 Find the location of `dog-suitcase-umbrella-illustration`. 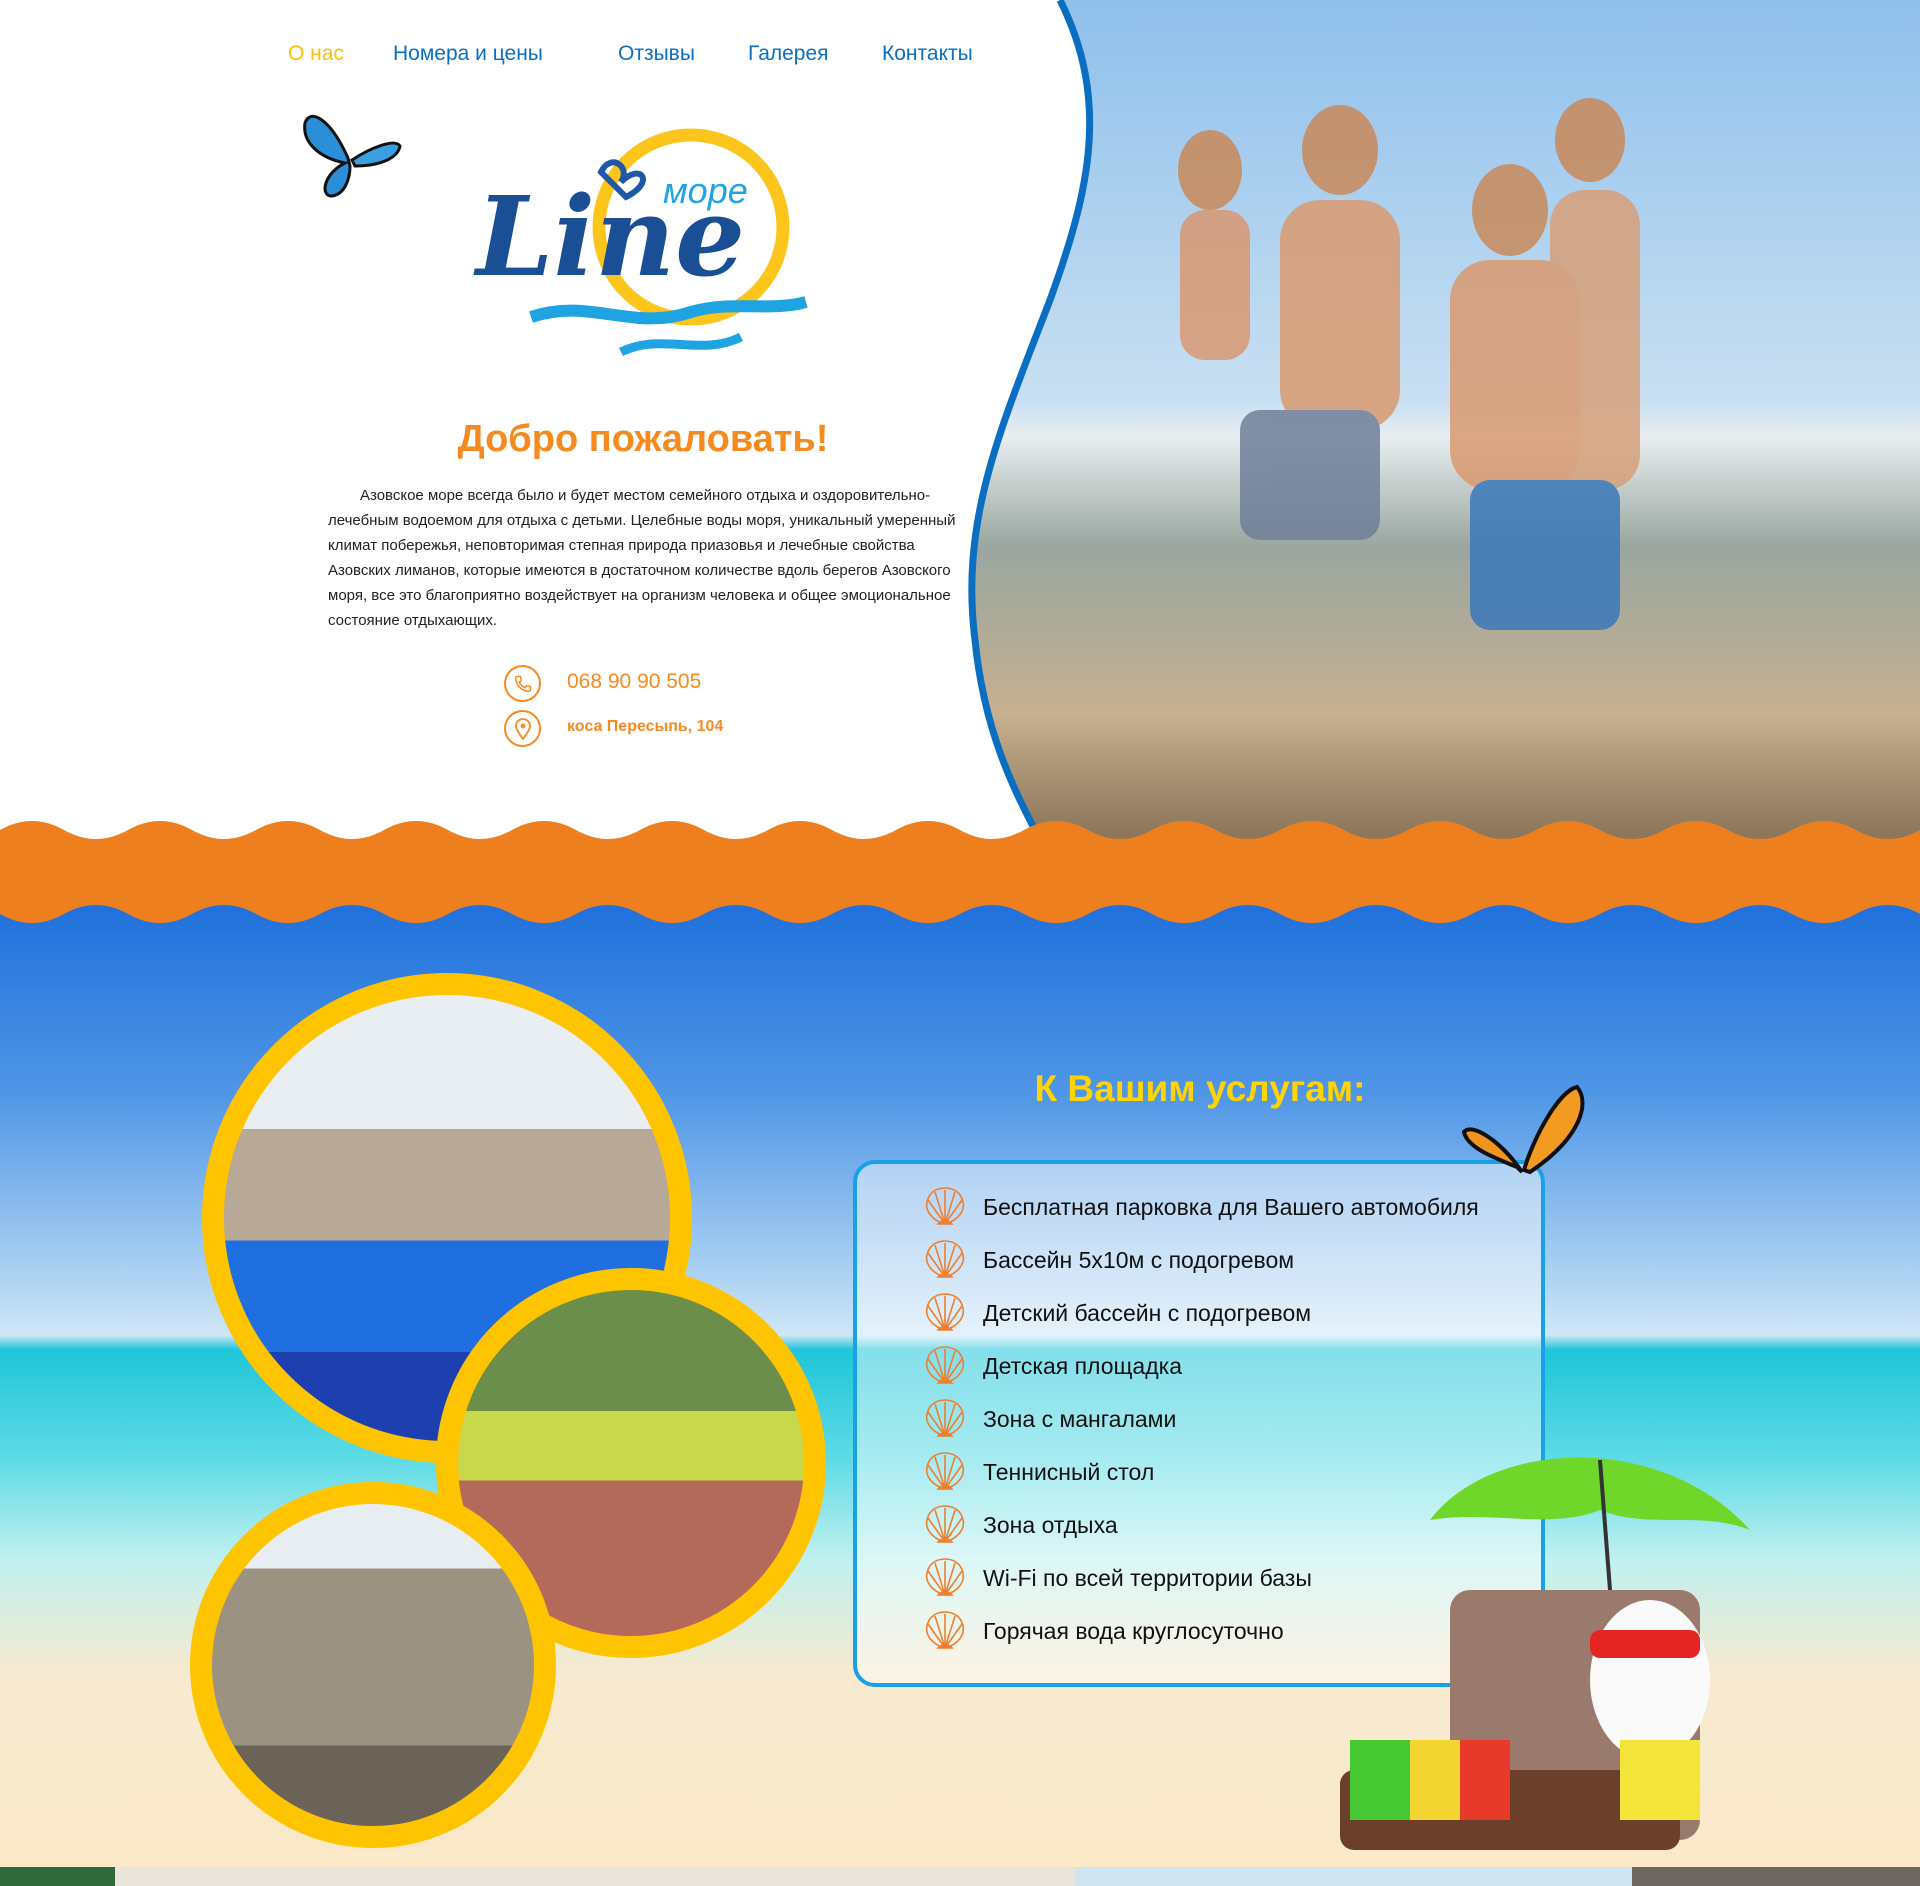

dog-suitcase-umbrella-illustration is located at coordinates (1545, 1653).